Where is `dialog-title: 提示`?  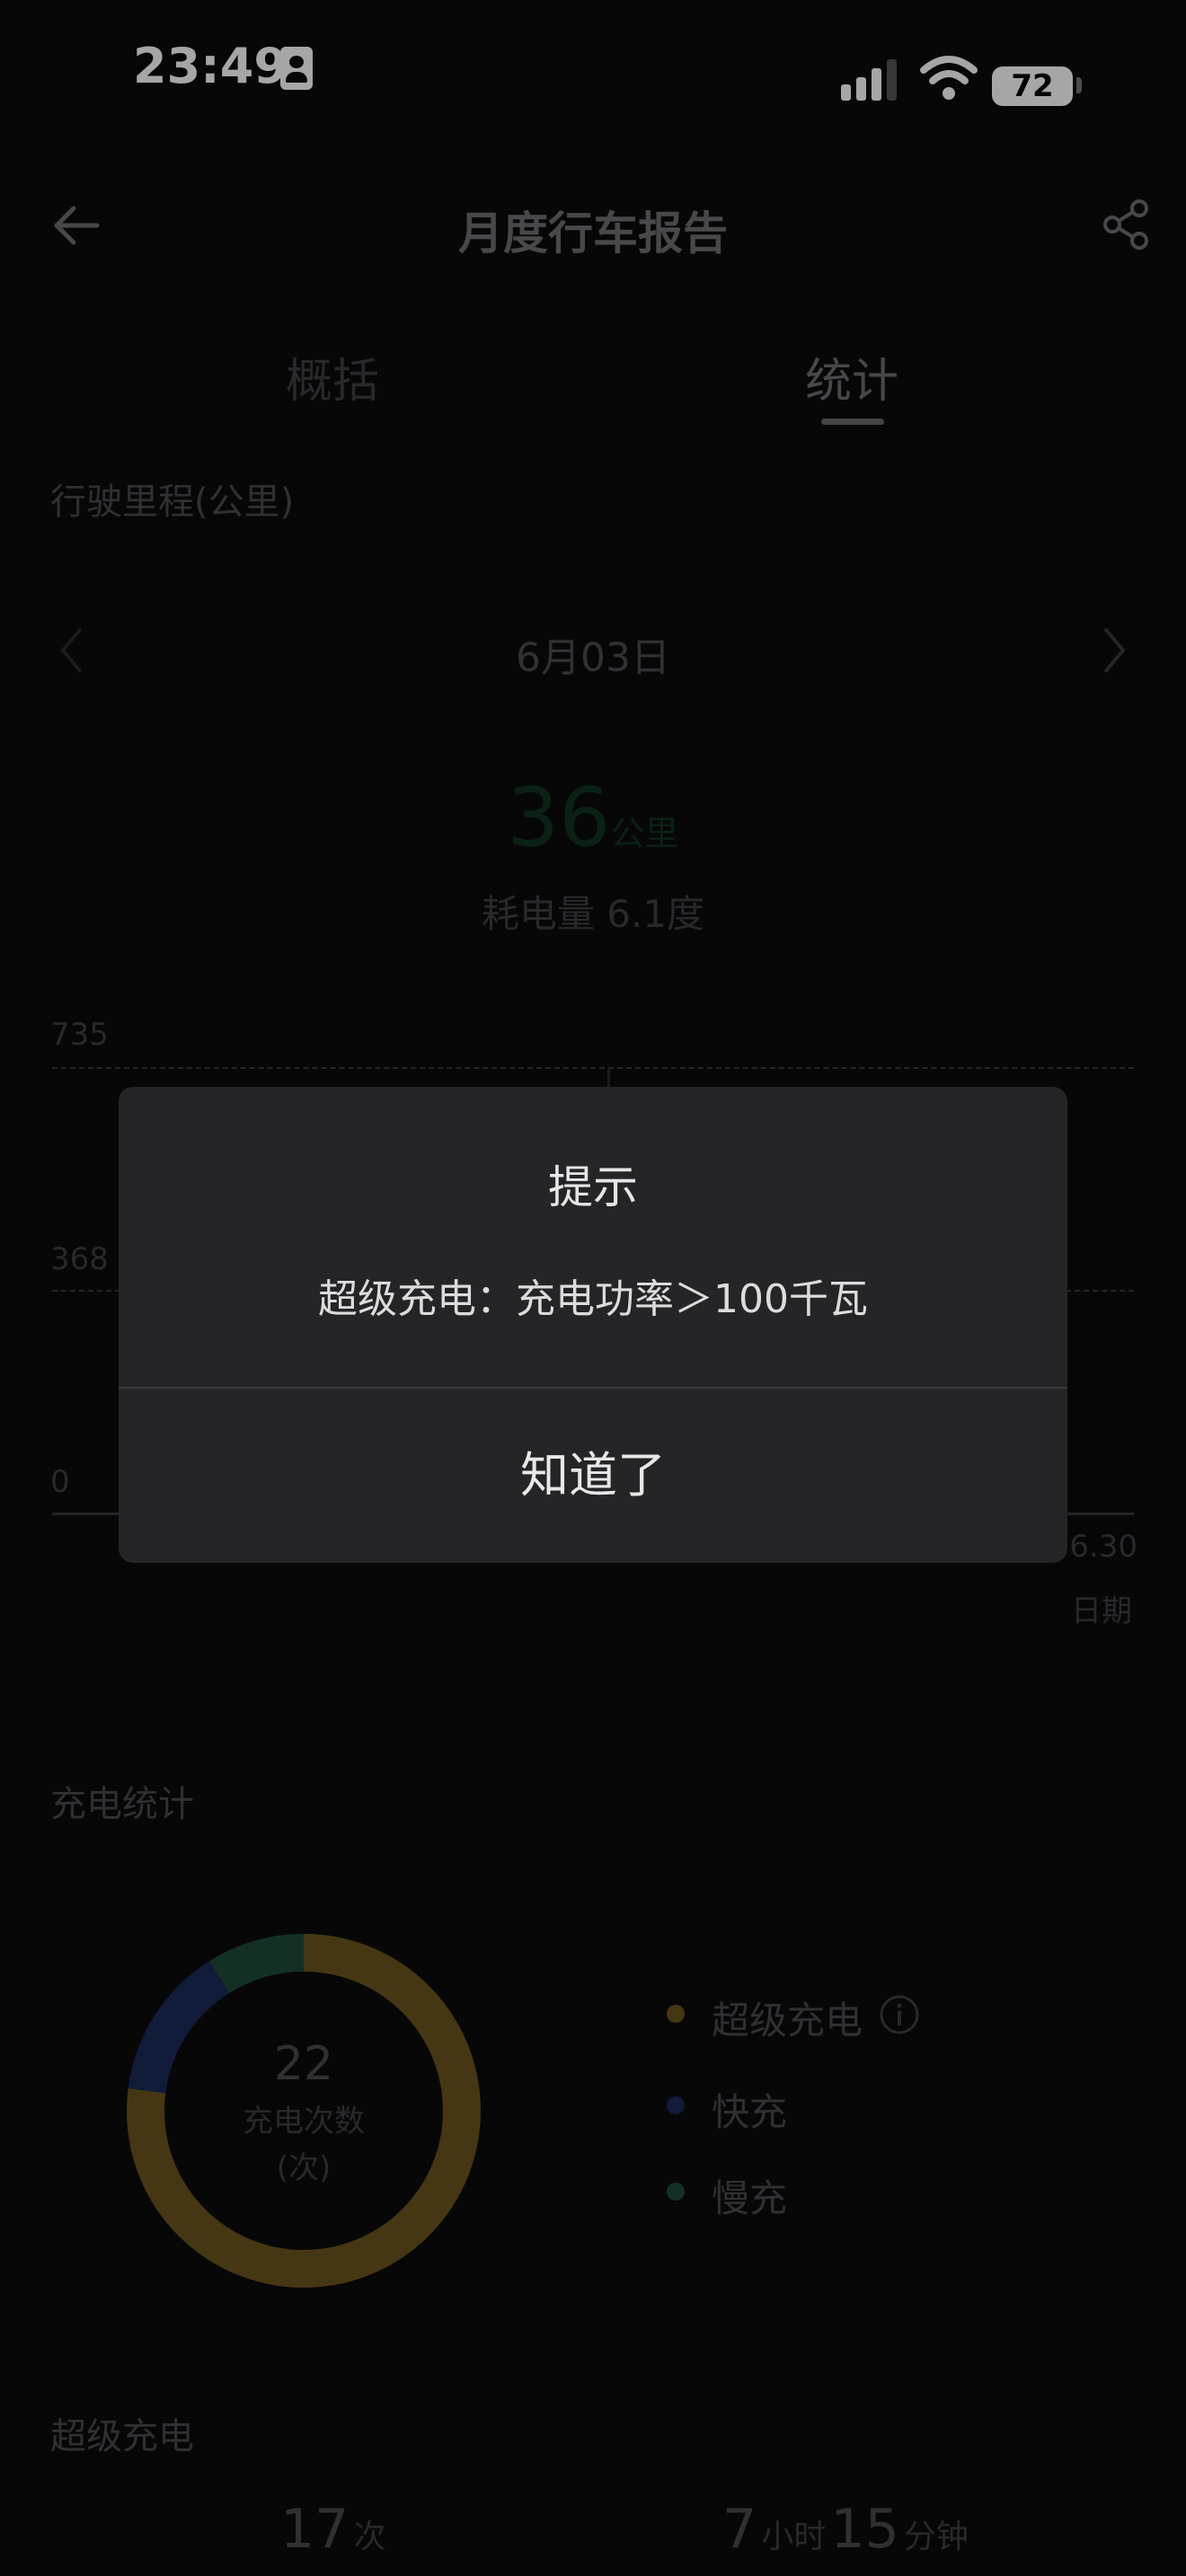
dialog-title: 提示 is located at coordinates (593, 1187).